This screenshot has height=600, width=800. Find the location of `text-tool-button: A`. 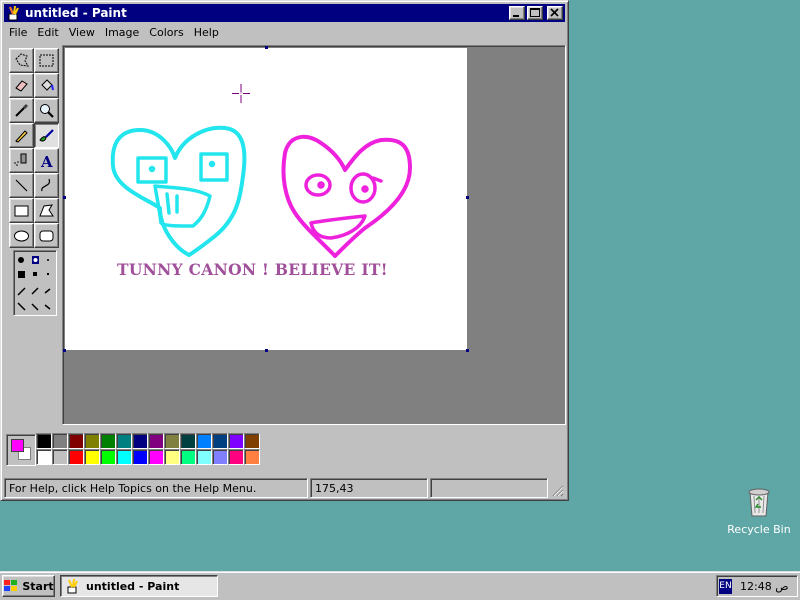

text-tool-button: A is located at coordinates (46, 160).